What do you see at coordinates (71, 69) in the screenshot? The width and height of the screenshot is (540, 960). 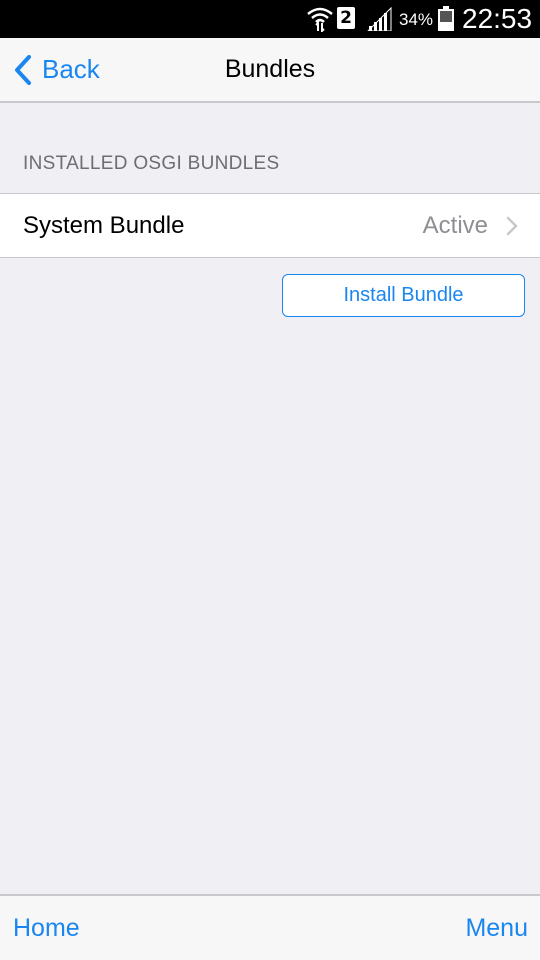 I see `back-label: Back` at bounding box center [71, 69].